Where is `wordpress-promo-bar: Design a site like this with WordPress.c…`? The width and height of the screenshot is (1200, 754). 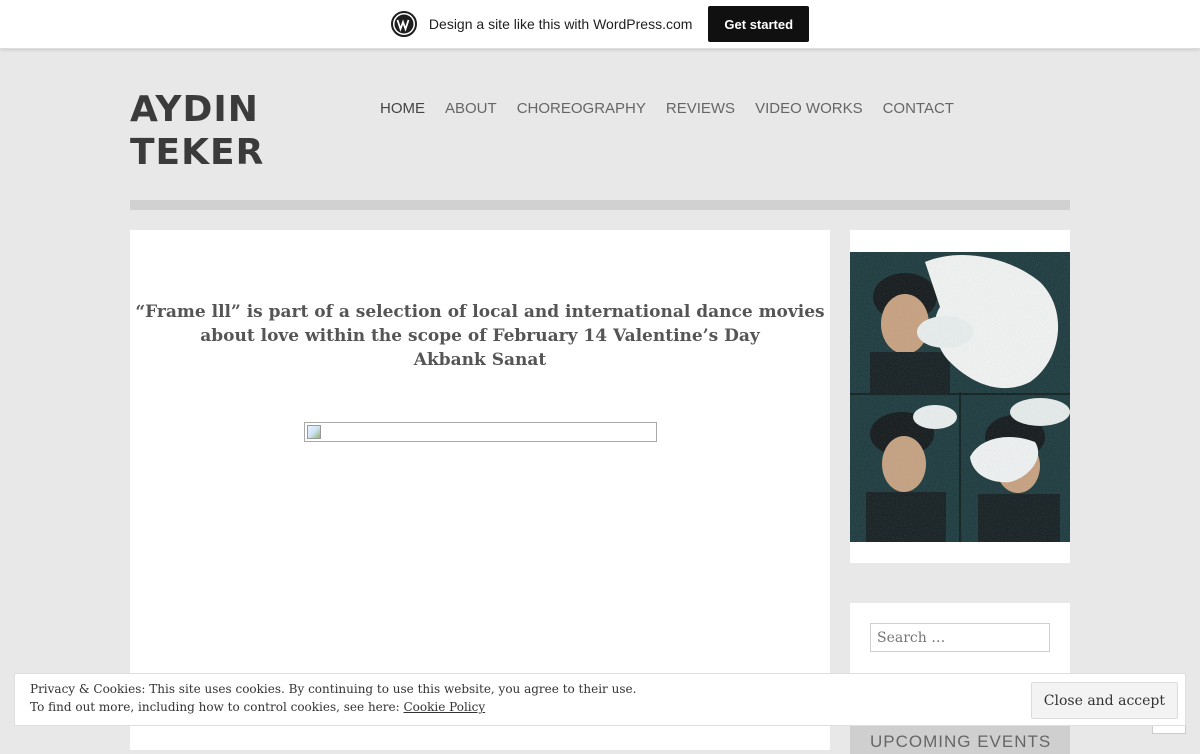 wordpress-promo-bar: Design a site like this with WordPress.c… is located at coordinates (600, 24).